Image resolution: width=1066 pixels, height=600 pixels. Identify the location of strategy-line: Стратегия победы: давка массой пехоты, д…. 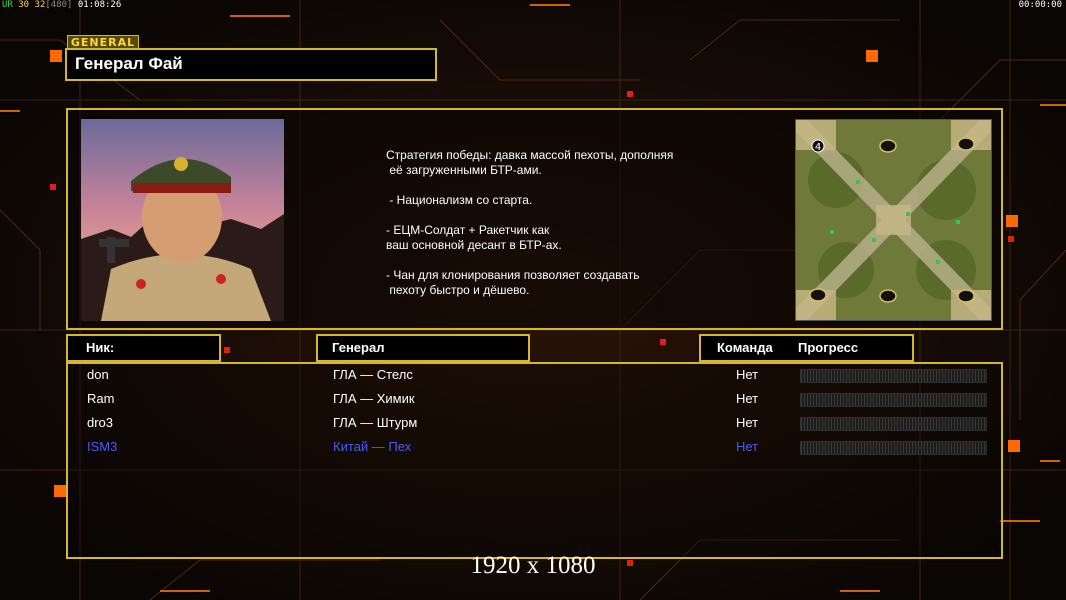
(530, 155).